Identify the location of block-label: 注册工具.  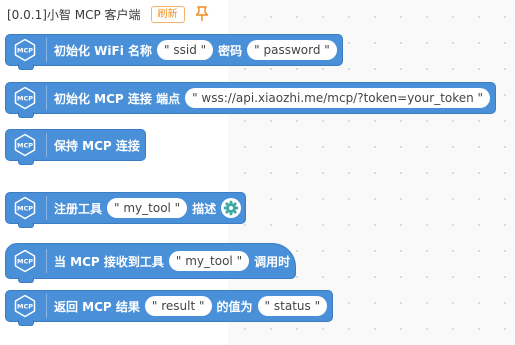
(78, 208).